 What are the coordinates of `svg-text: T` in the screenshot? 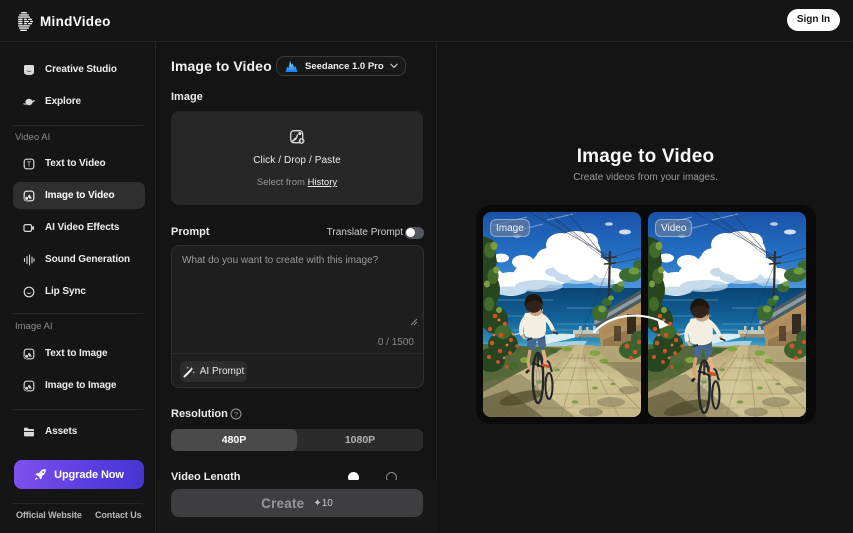 It's located at (29, 164).